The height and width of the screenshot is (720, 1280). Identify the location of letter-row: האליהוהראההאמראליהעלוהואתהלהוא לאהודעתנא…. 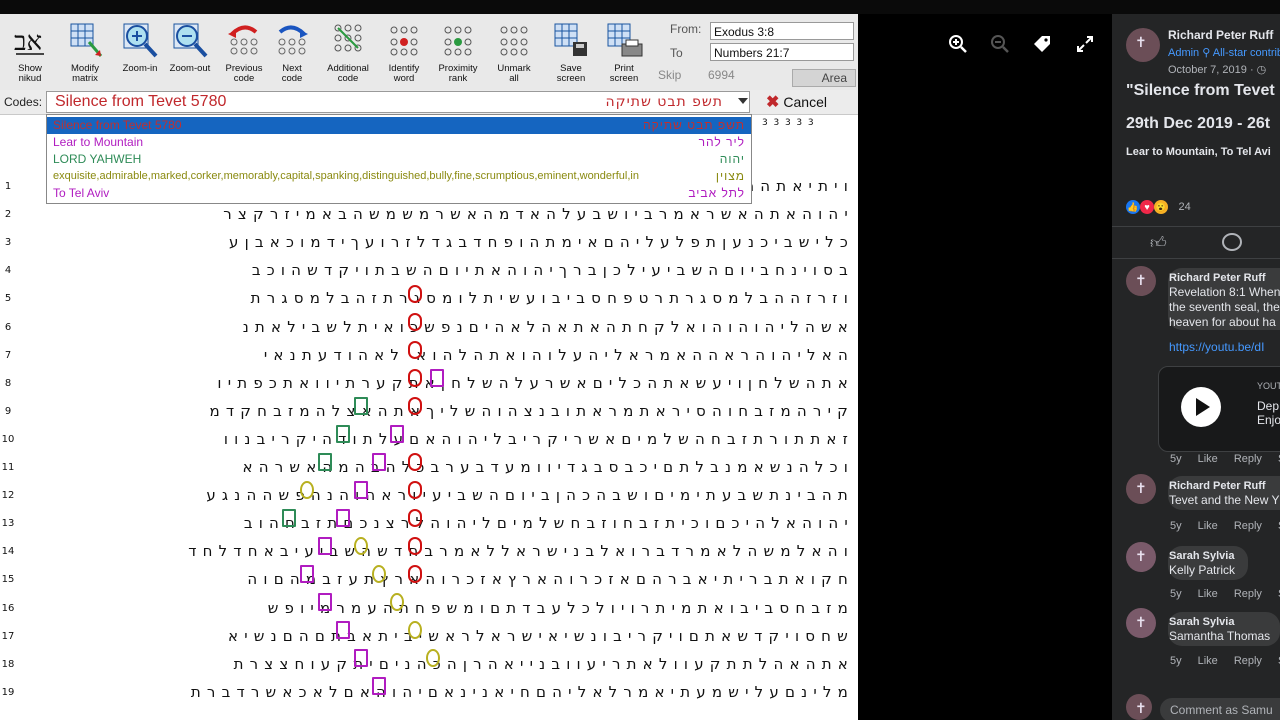
(436, 355).